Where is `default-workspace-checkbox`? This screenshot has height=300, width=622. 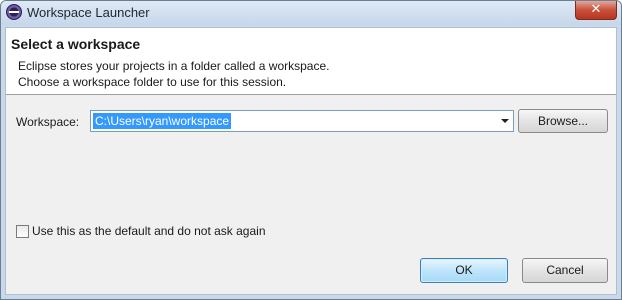
default-workspace-checkbox is located at coordinates (22, 231).